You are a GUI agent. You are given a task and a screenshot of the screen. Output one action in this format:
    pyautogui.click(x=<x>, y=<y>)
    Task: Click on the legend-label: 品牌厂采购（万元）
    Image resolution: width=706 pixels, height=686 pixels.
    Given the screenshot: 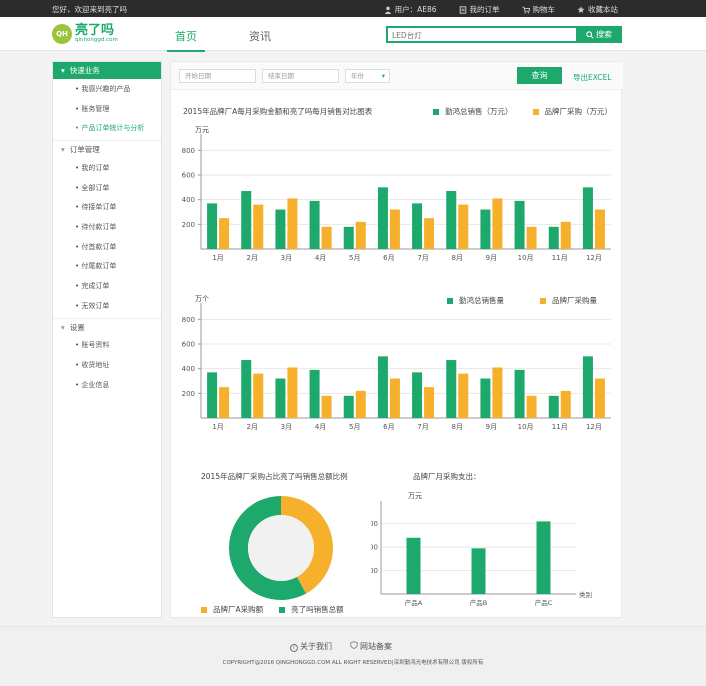 What is the action you would take?
    pyautogui.click(x=578, y=111)
    